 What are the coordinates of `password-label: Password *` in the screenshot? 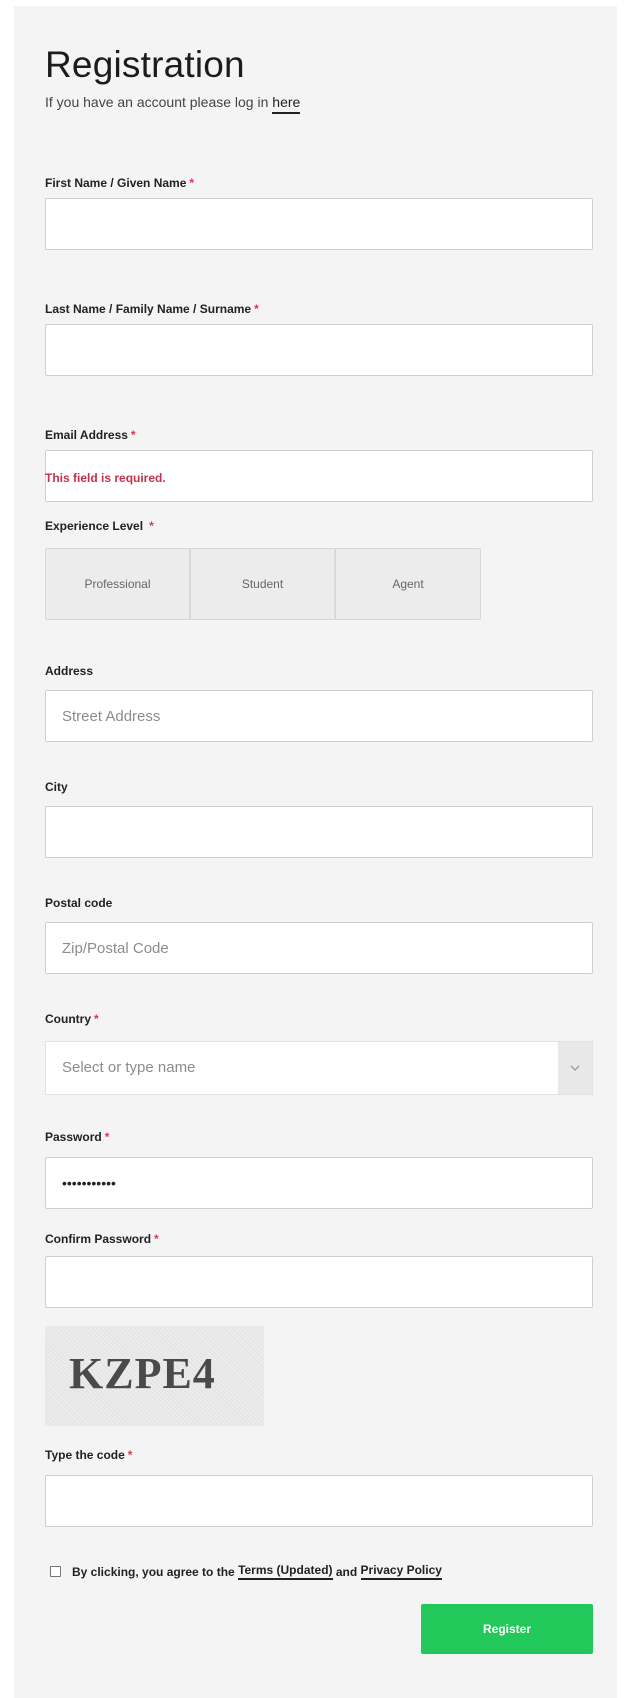 It's located at (77, 1137).